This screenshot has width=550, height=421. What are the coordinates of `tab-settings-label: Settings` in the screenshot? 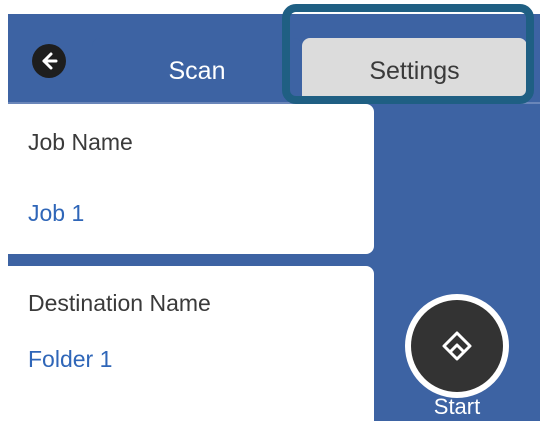 It's located at (414, 70).